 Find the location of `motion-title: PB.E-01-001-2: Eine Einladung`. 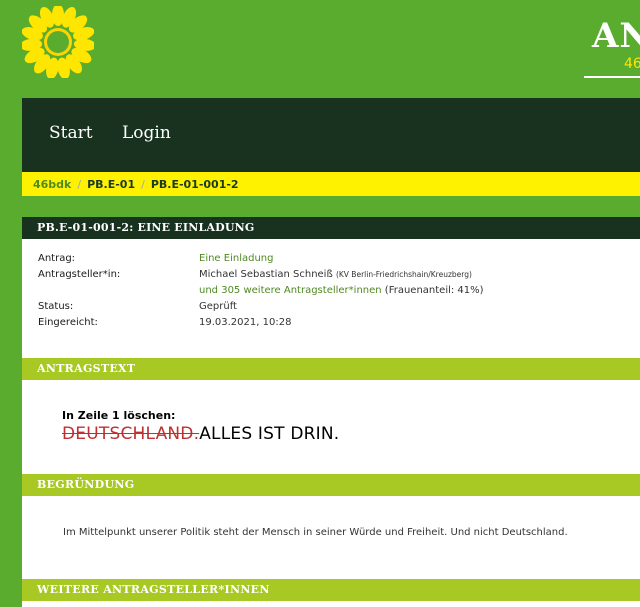

motion-title: PB.E-01-001-2: Eine Einladung is located at coordinates (331, 228).